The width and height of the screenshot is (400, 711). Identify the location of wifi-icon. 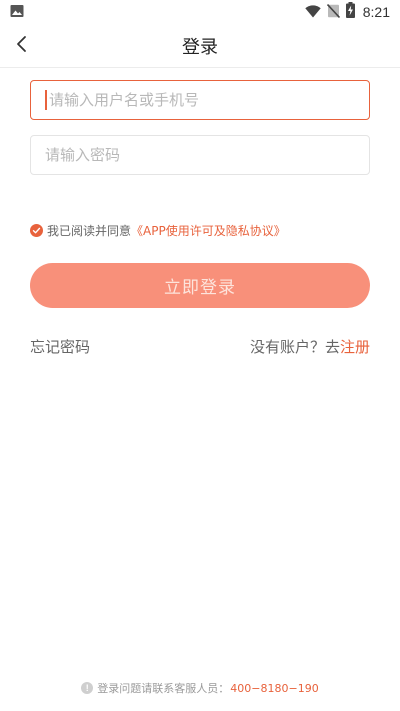
(313, 12).